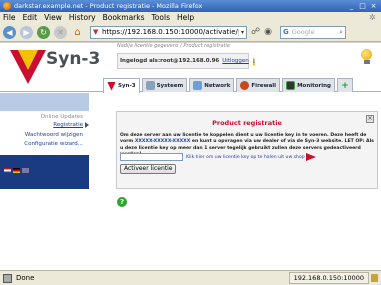  Describe the element at coordinates (291, 85) in the screenshot. I see `monitoring-icon` at that location.